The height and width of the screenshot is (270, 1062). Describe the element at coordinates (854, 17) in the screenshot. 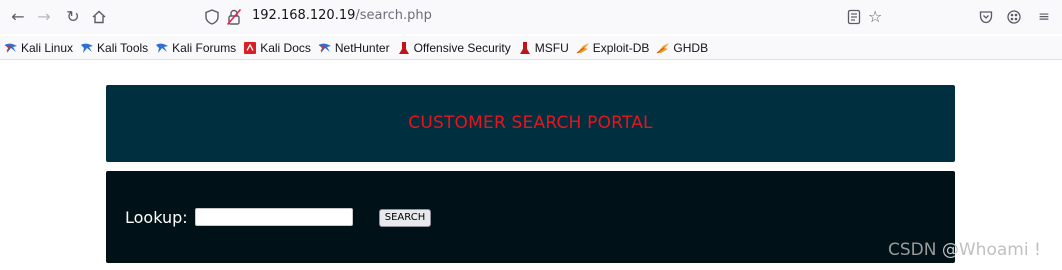

I see `reader-view-icon` at that location.